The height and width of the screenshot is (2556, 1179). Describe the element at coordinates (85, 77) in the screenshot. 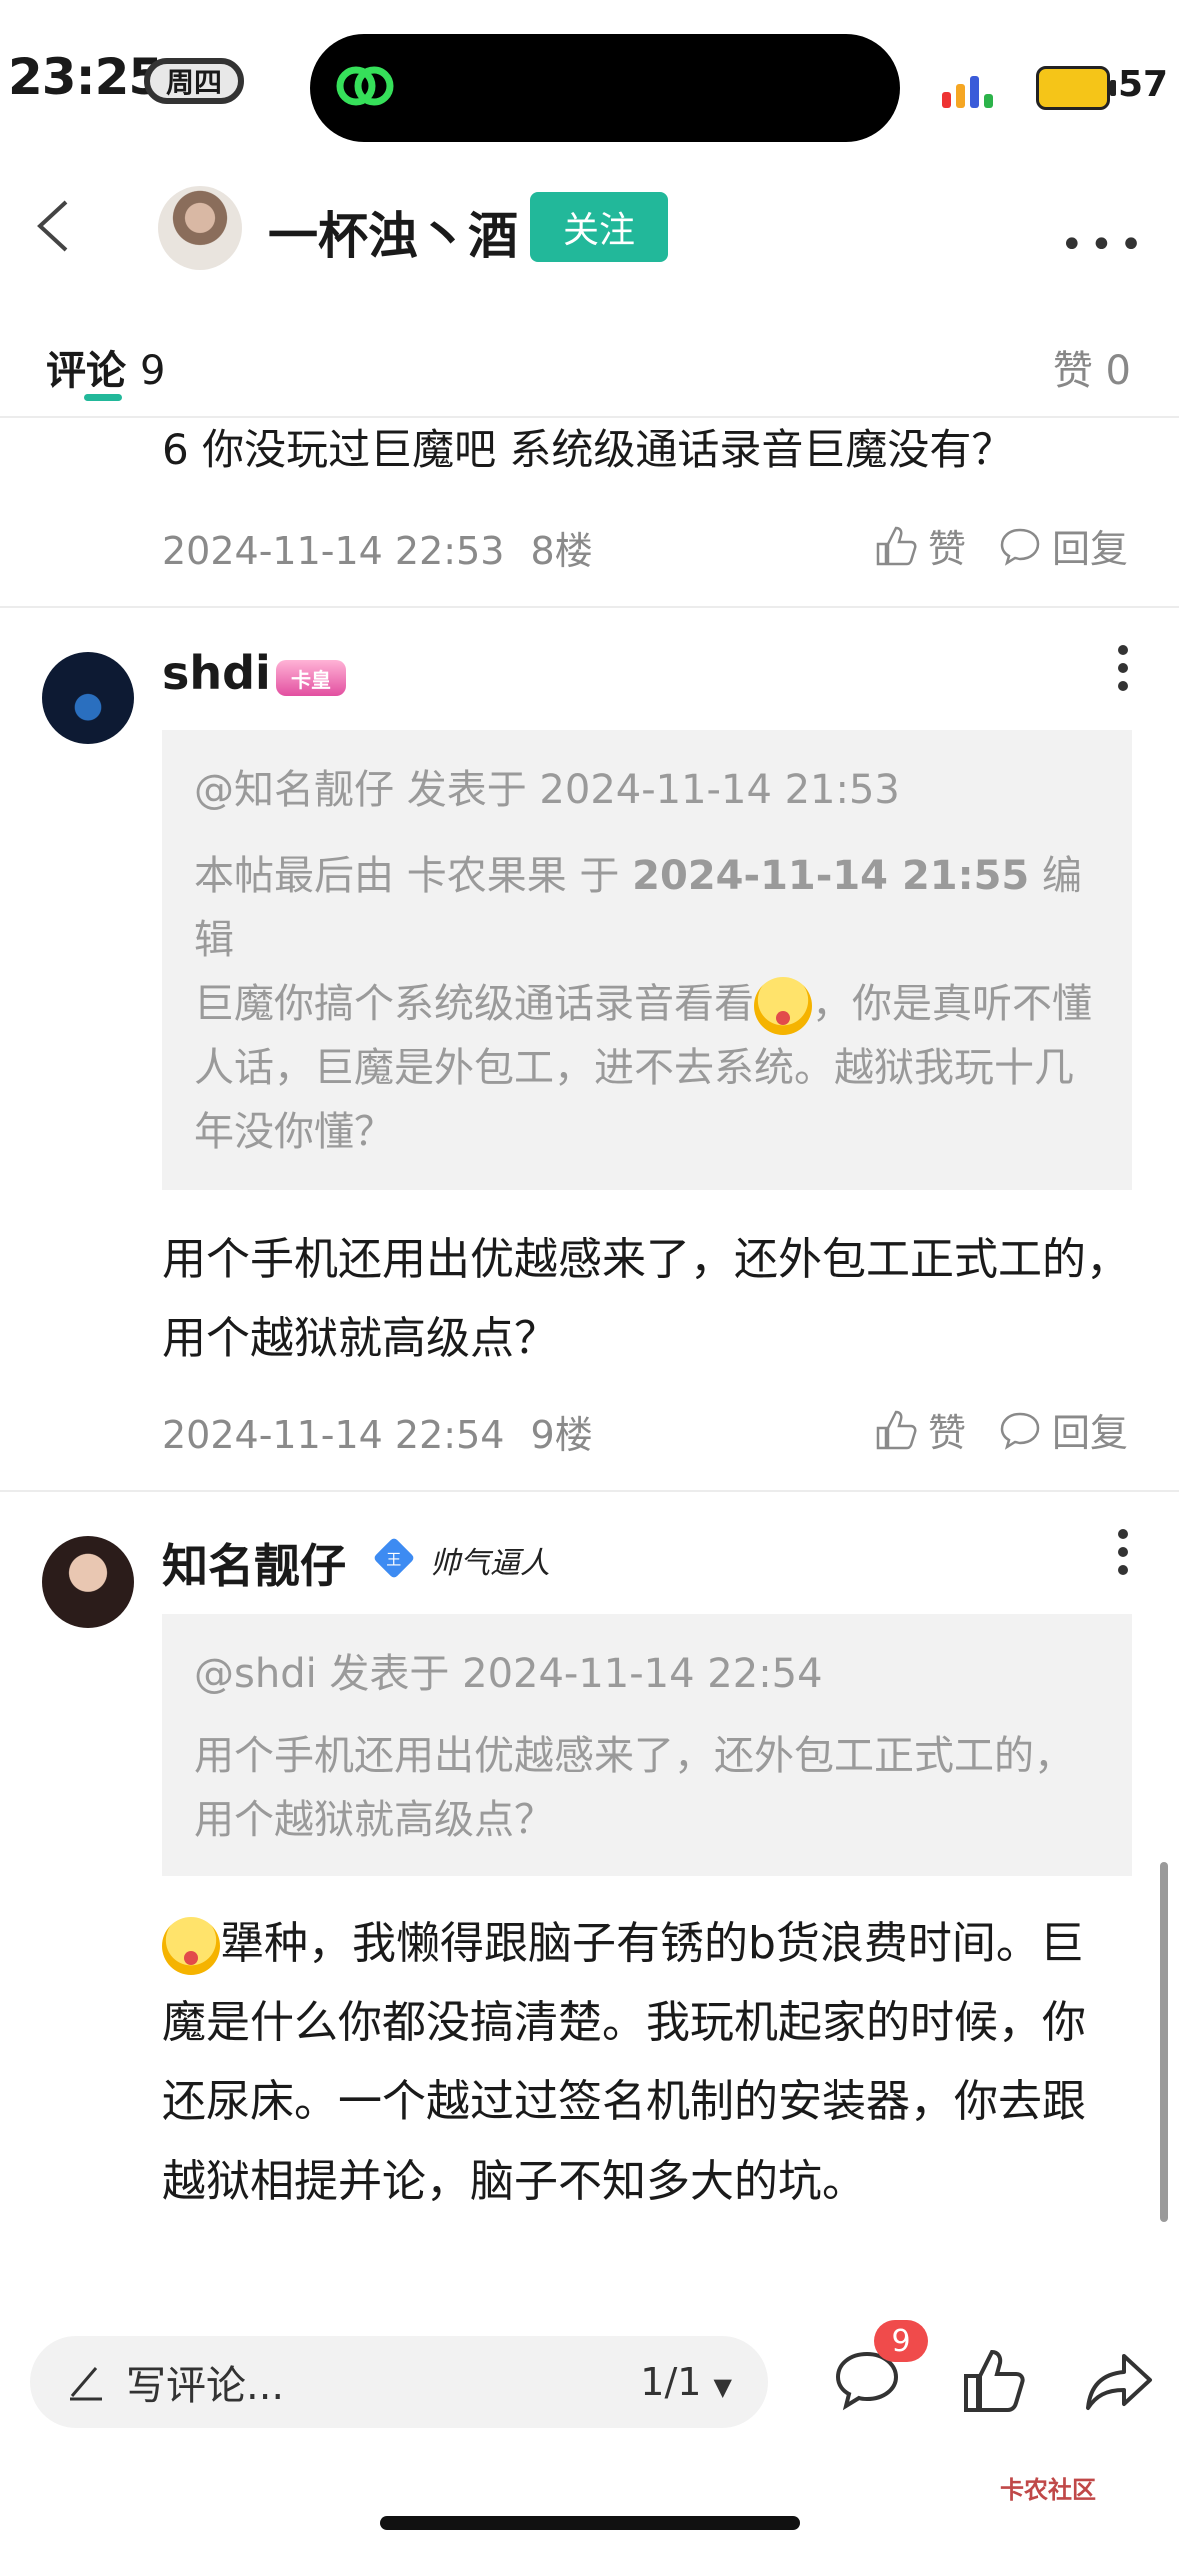

I see `status-time: 23:25` at that location.